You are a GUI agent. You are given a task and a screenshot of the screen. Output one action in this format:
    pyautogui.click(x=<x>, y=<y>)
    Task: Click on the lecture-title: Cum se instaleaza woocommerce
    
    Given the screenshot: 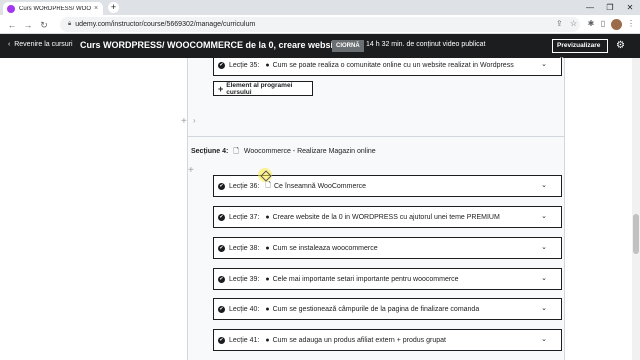 What is the action you would take?
    pyautogui.click(x=325, y=248)
    